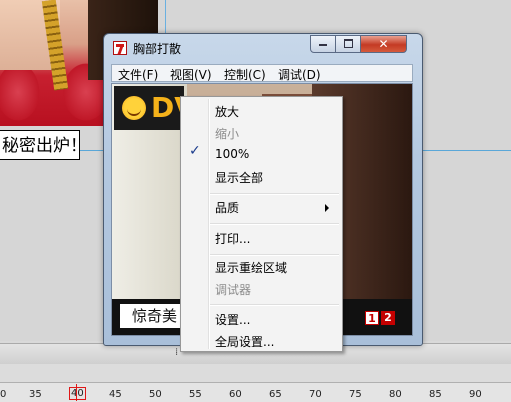 The image size is (511, 402). Describe the element at coordinates (251, 267) in the screenshot. I see `menu-item-show-redraw: 显示重绘区域` at that location.